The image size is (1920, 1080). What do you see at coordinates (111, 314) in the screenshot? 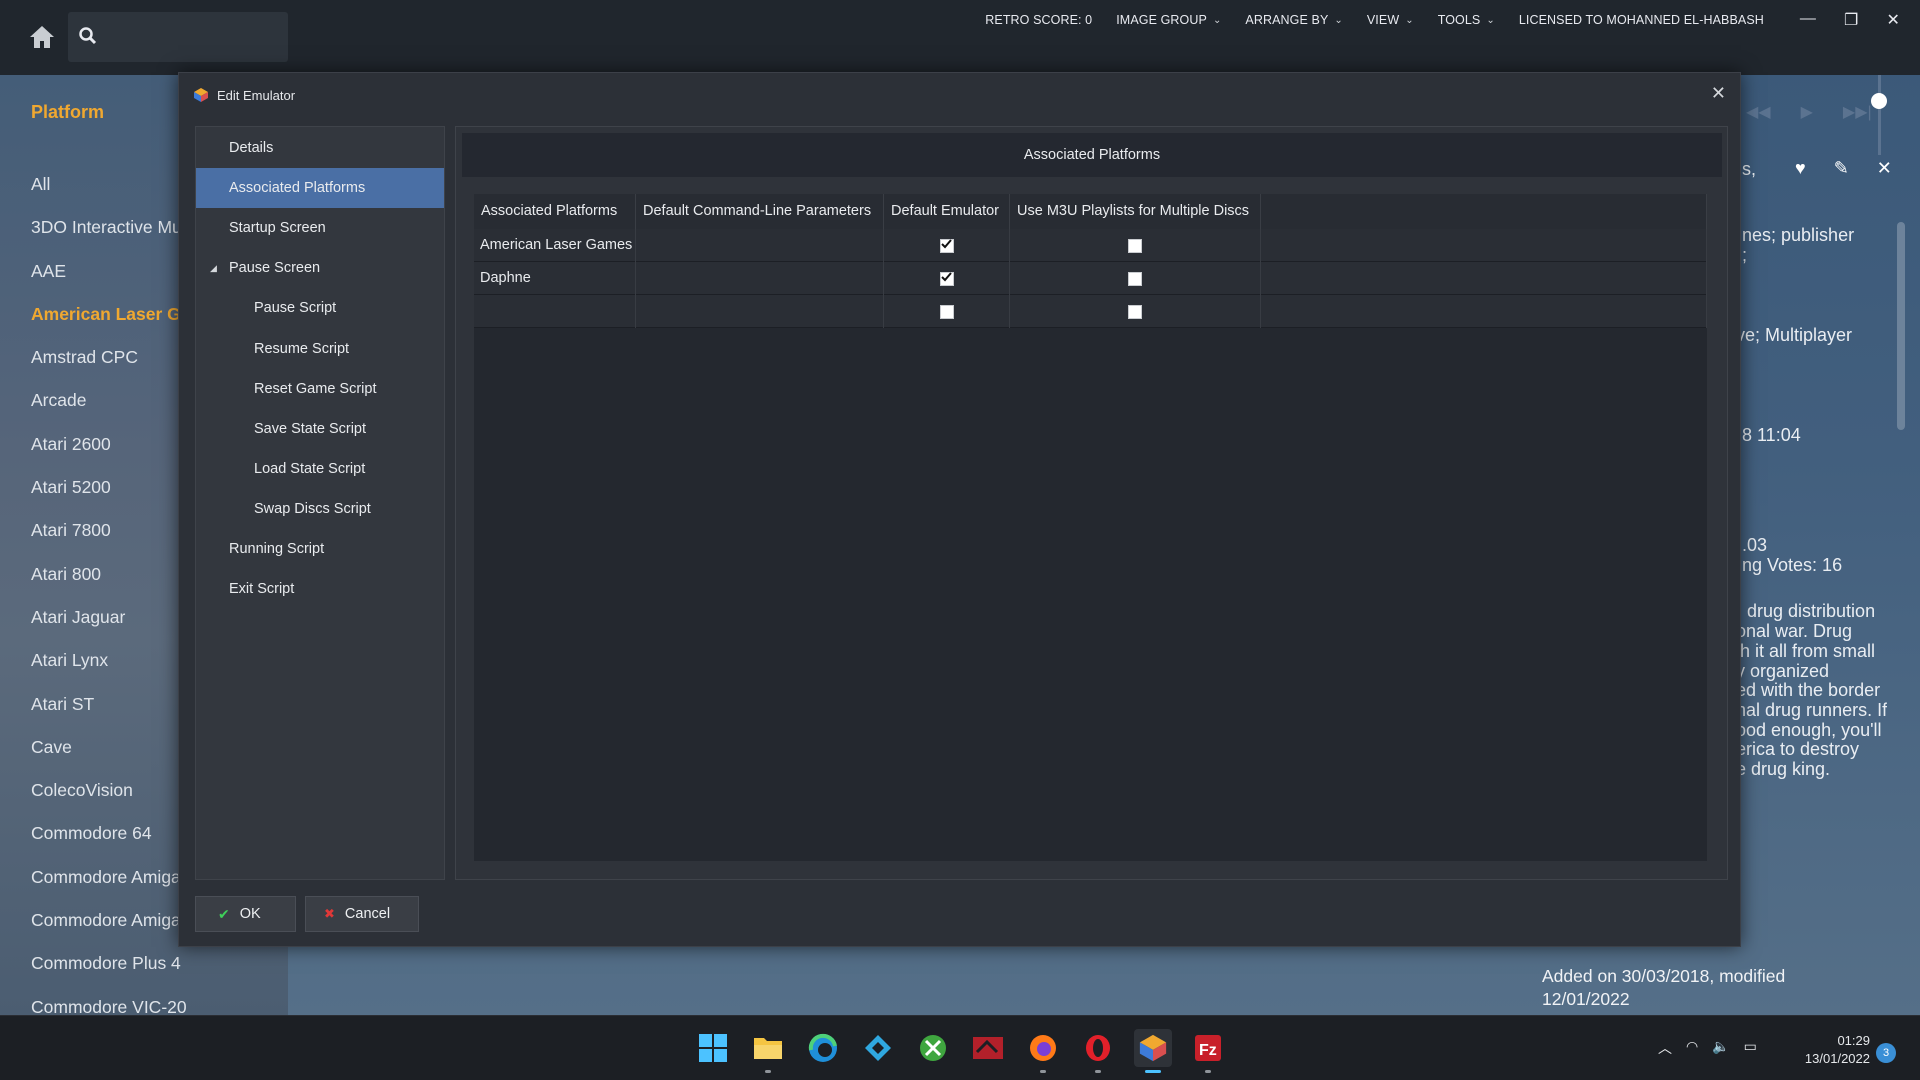
I see `sidebar-item: American Laser Ga` at bounding box center [111, 314].